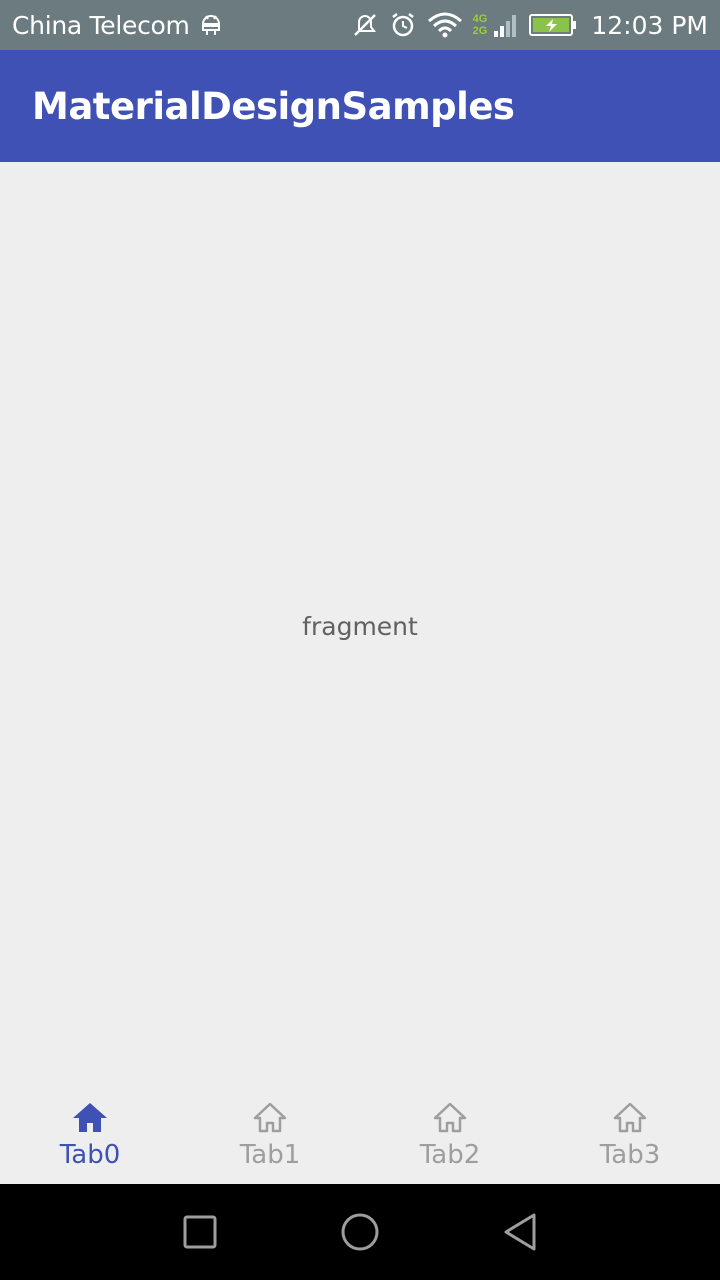 Image resolution: width=720 pixels, height=1280 pixels. What do you see at coordinates (445, 25) in the screenshot?
I see `wifi-icon` at bounding box center [445, 25].